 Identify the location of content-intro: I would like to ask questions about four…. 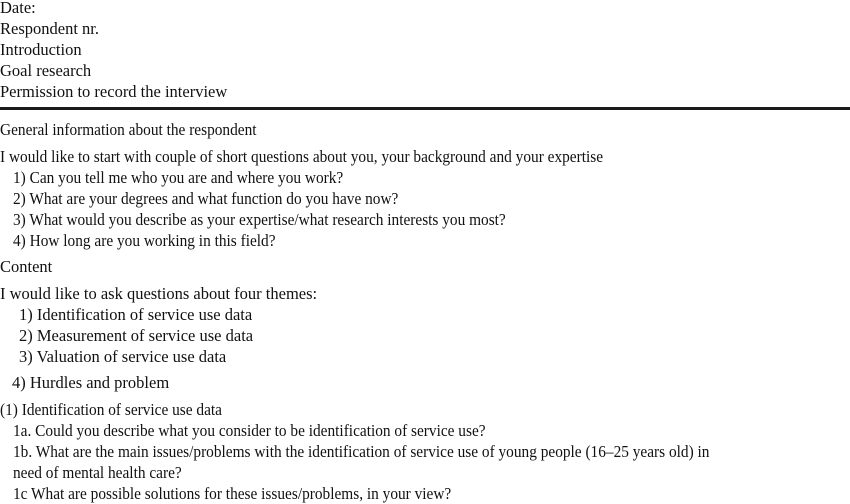
(159, 293).